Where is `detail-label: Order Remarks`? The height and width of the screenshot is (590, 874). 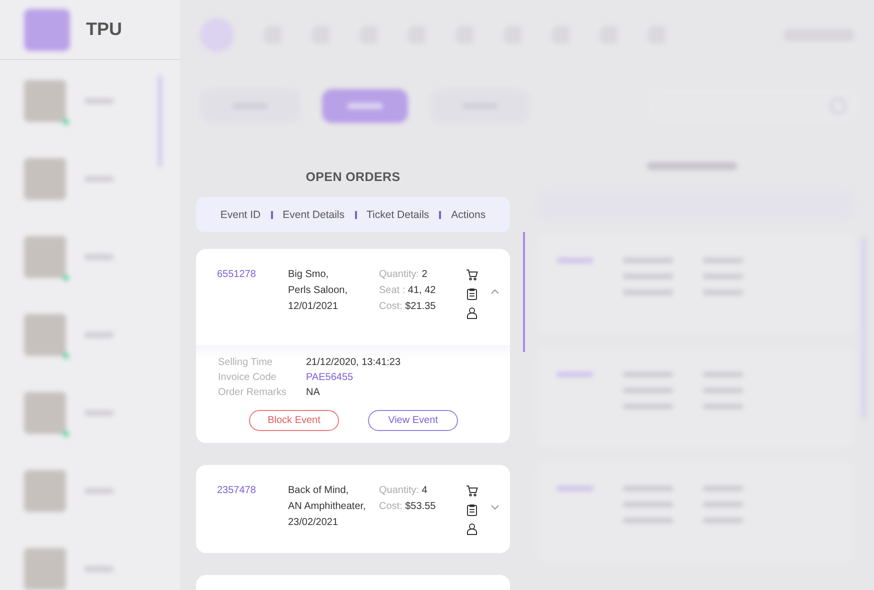 detail-label: Order Remarks is located at coordinates (253, 392).